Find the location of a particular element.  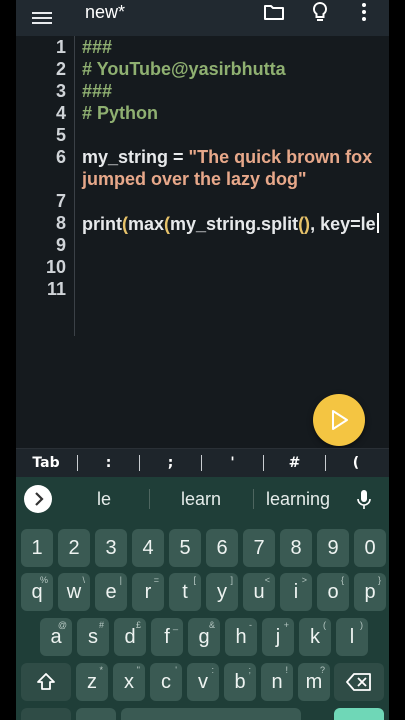

tab-key: Tab is located at coordinates (46, 463).